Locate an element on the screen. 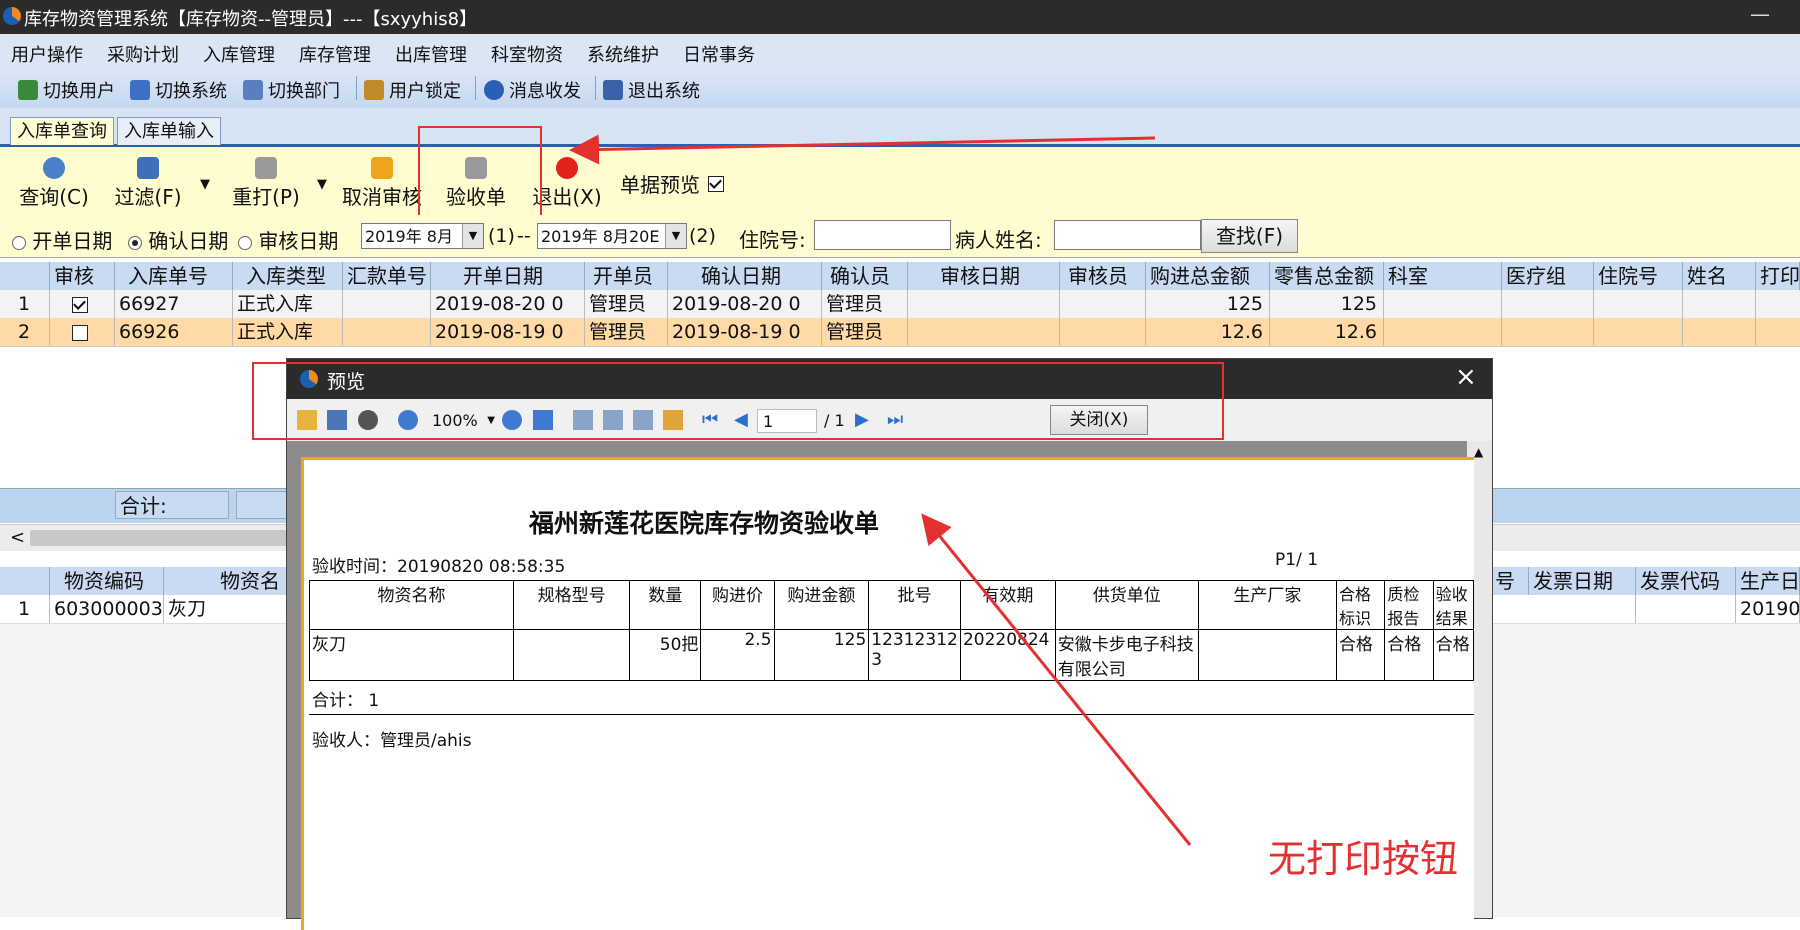 This screenshot has height=930, width=1800. annotation-text: 无打印按钮 is located at coordinates (1363, 859).